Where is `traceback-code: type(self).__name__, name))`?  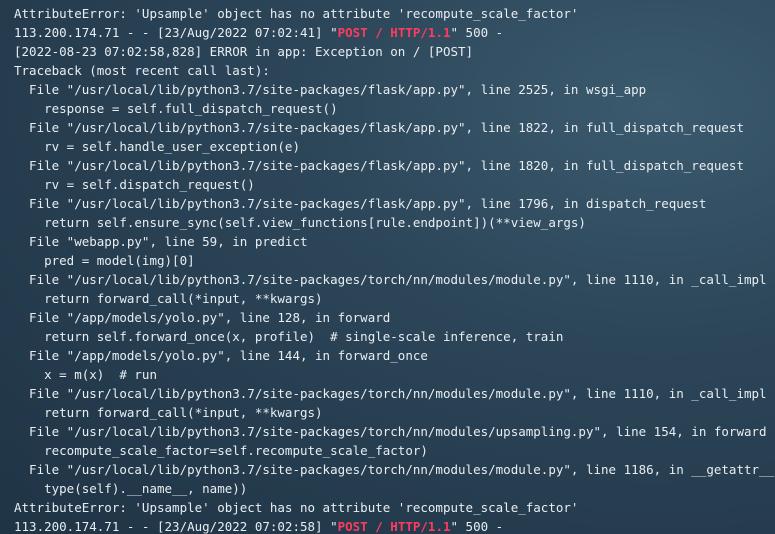 traceback-code: type(self).__name__, name)) is located at coordinates (131, 488).